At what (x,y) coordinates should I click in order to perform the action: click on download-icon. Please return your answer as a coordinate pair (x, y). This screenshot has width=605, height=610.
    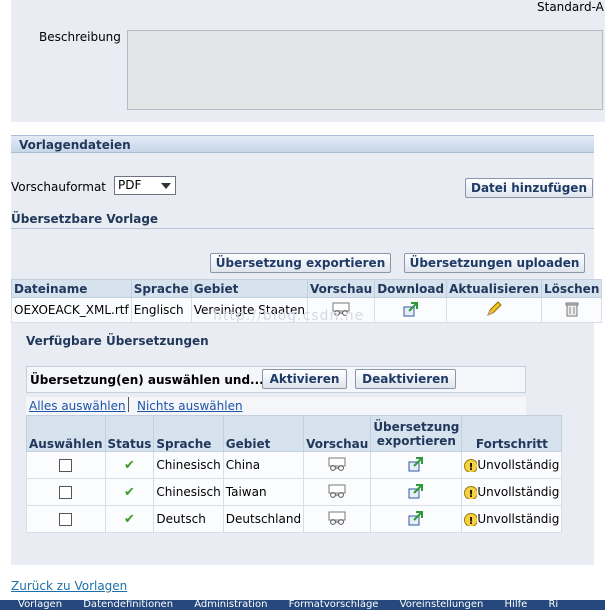
    Looking at the image, I should click on (411, 309).